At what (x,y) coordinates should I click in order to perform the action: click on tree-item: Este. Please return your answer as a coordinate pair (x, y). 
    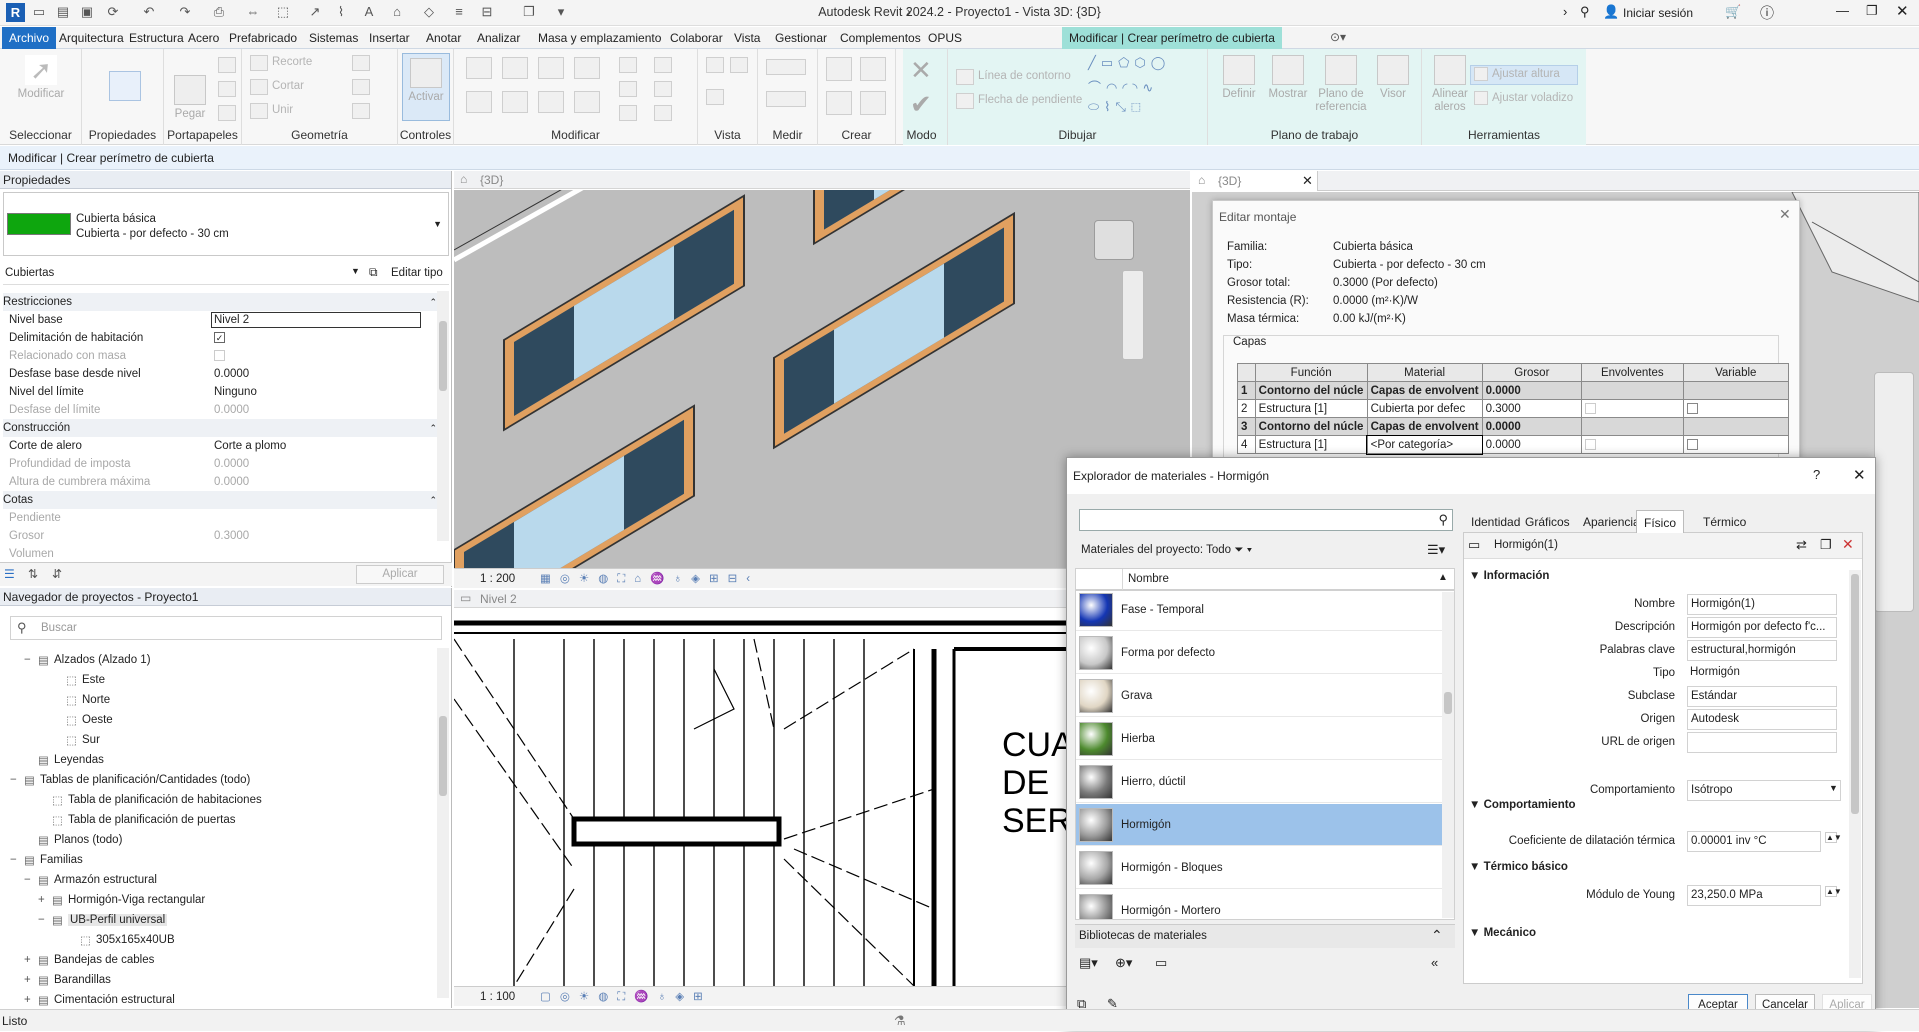
    Looking at the image, I should click on (93, 680).